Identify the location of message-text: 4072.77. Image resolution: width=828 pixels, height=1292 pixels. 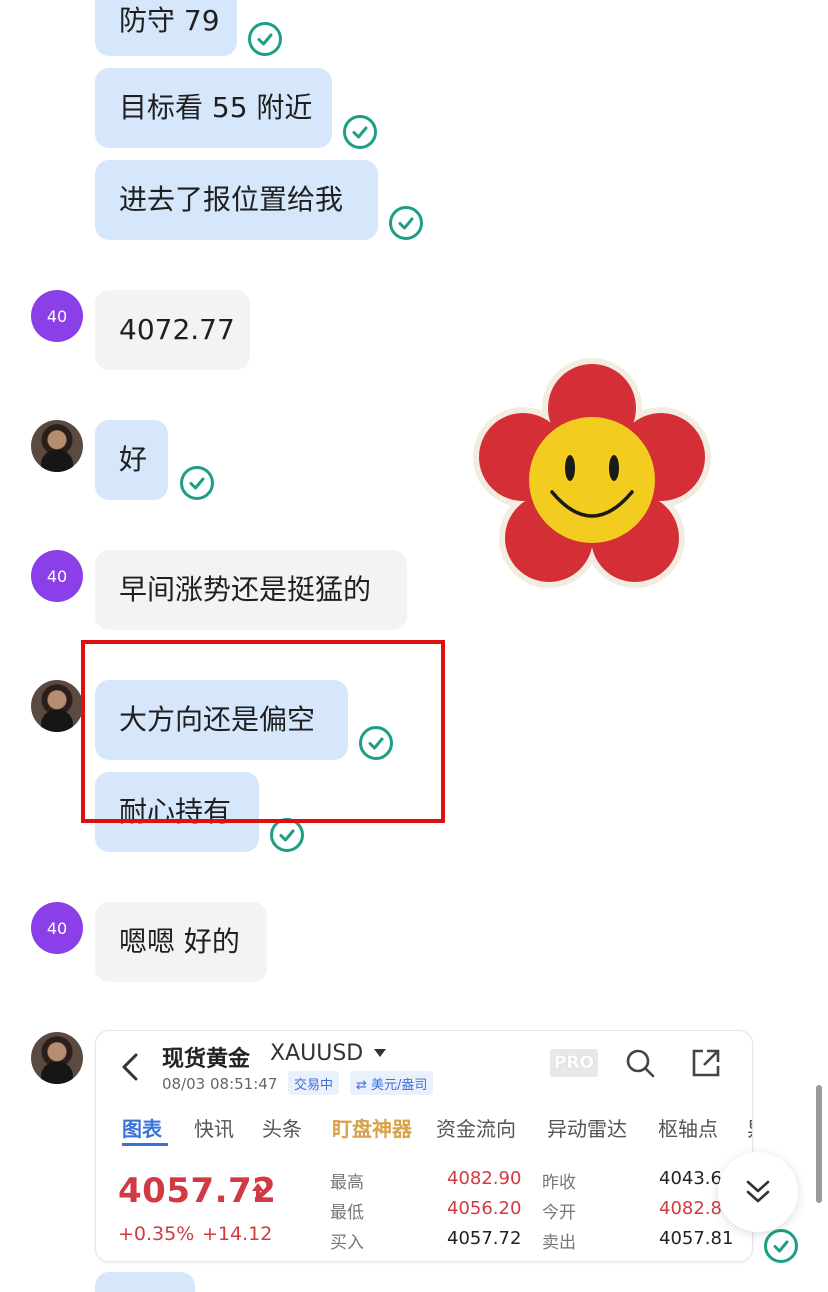
(177, 329).